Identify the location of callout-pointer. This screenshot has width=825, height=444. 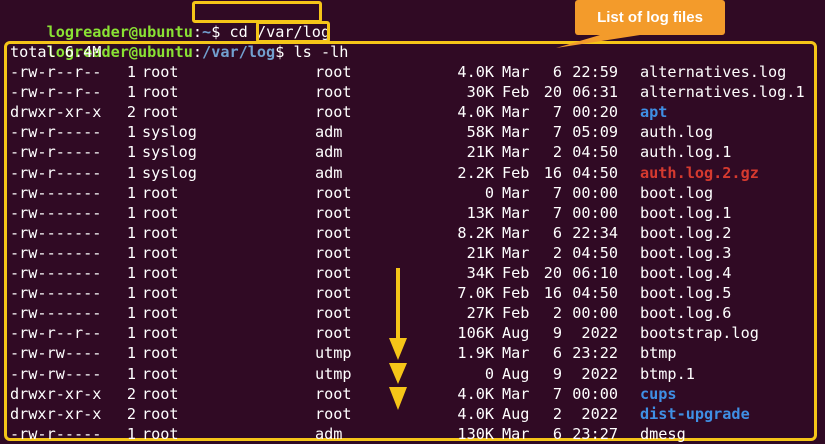
(598, 41).